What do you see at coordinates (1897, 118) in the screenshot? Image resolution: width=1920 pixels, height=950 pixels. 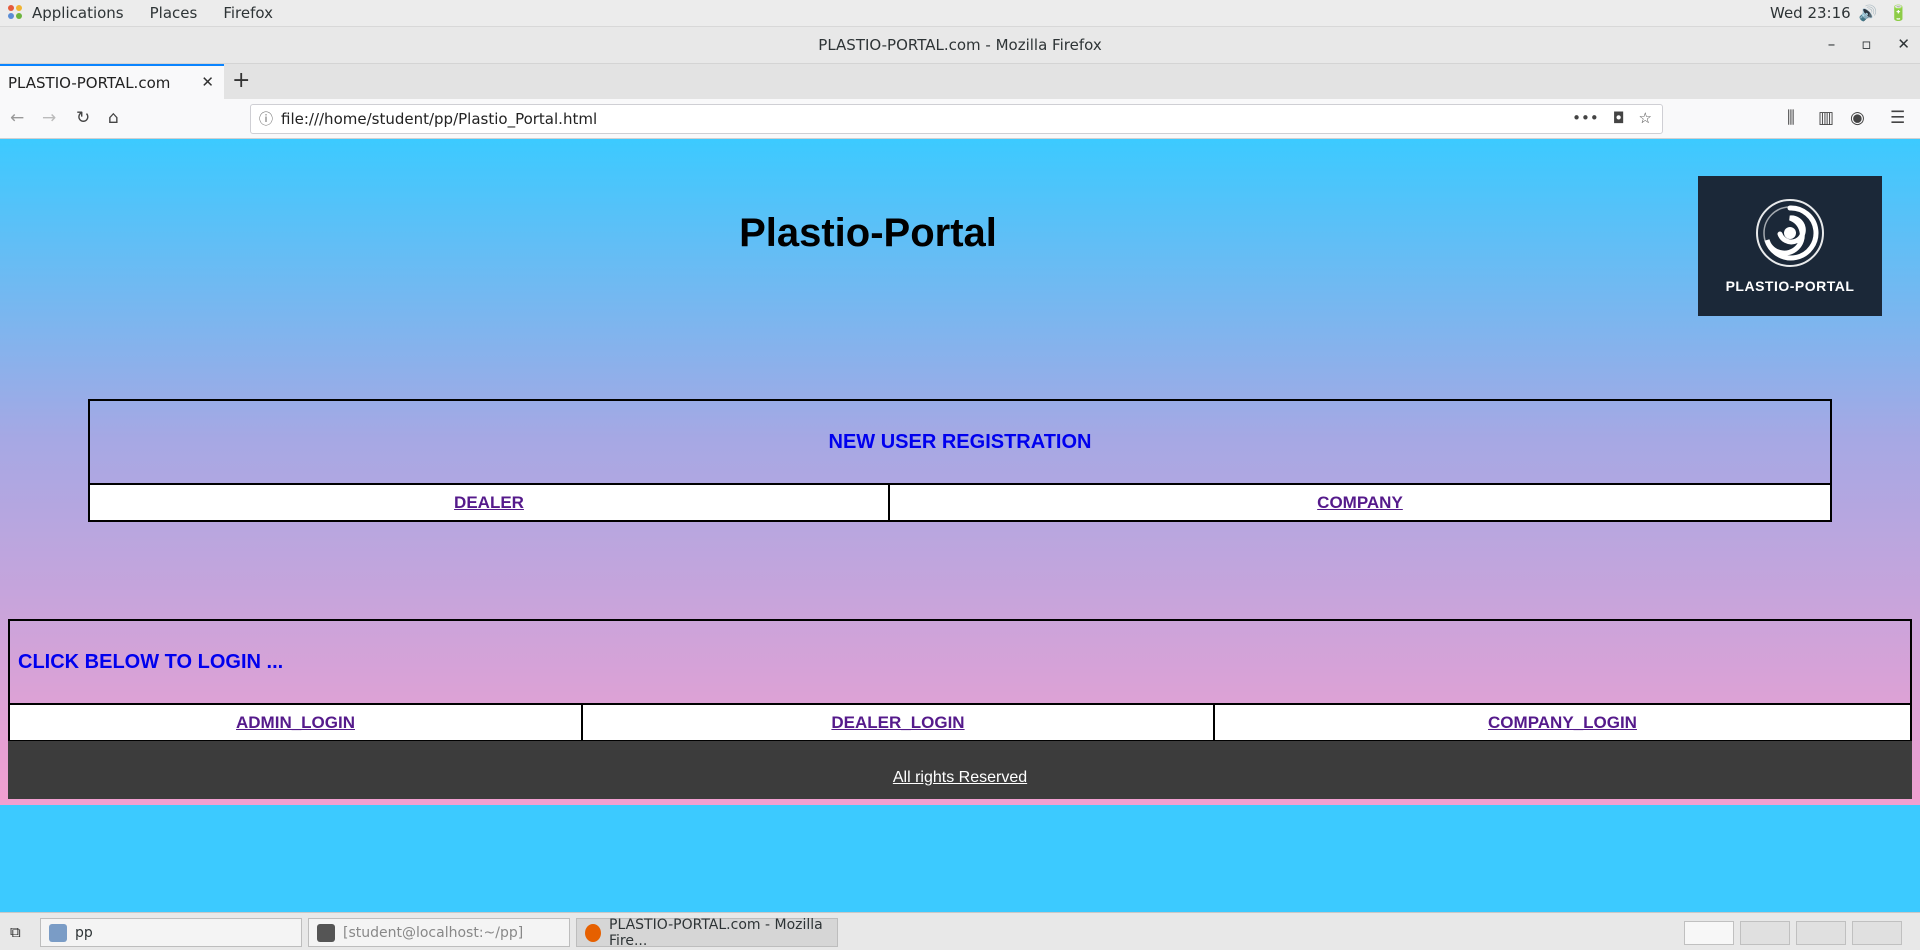 I see `hamburger-menu-icon: ☰` at bounding box center [1897, 118].